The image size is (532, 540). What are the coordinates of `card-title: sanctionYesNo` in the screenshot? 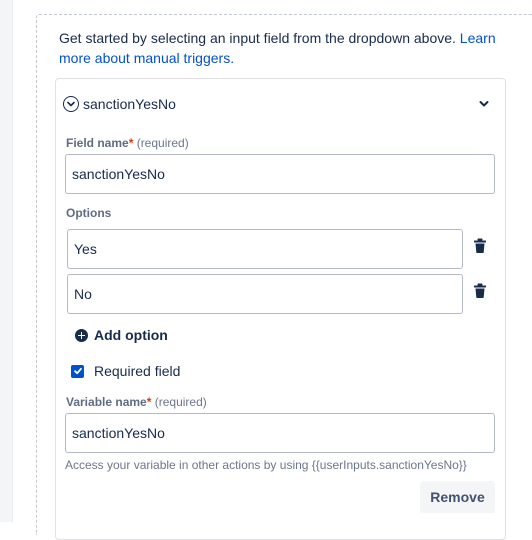 It's located at (129, 104).